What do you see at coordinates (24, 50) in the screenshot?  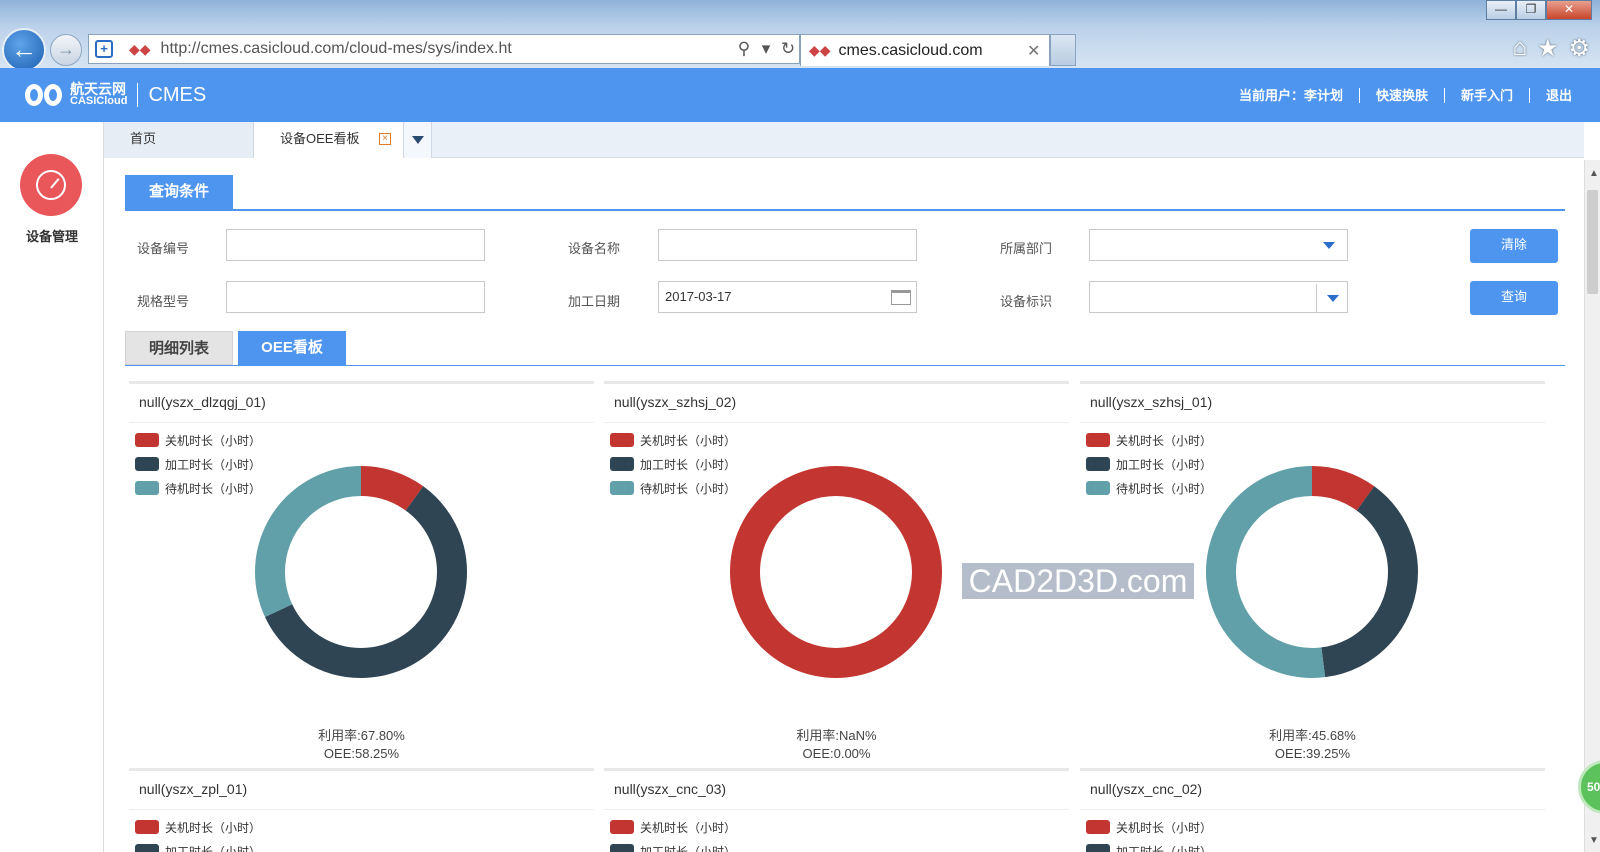 I see `back-arrow-icon: ←` at bounding box center [24, 50].